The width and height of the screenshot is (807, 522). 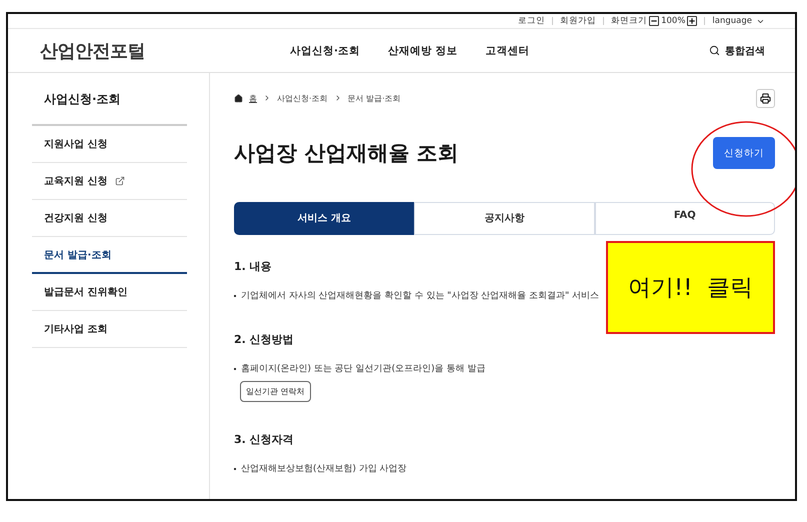 I want to click on tab: 공지사항, so click(x=504, y=218).